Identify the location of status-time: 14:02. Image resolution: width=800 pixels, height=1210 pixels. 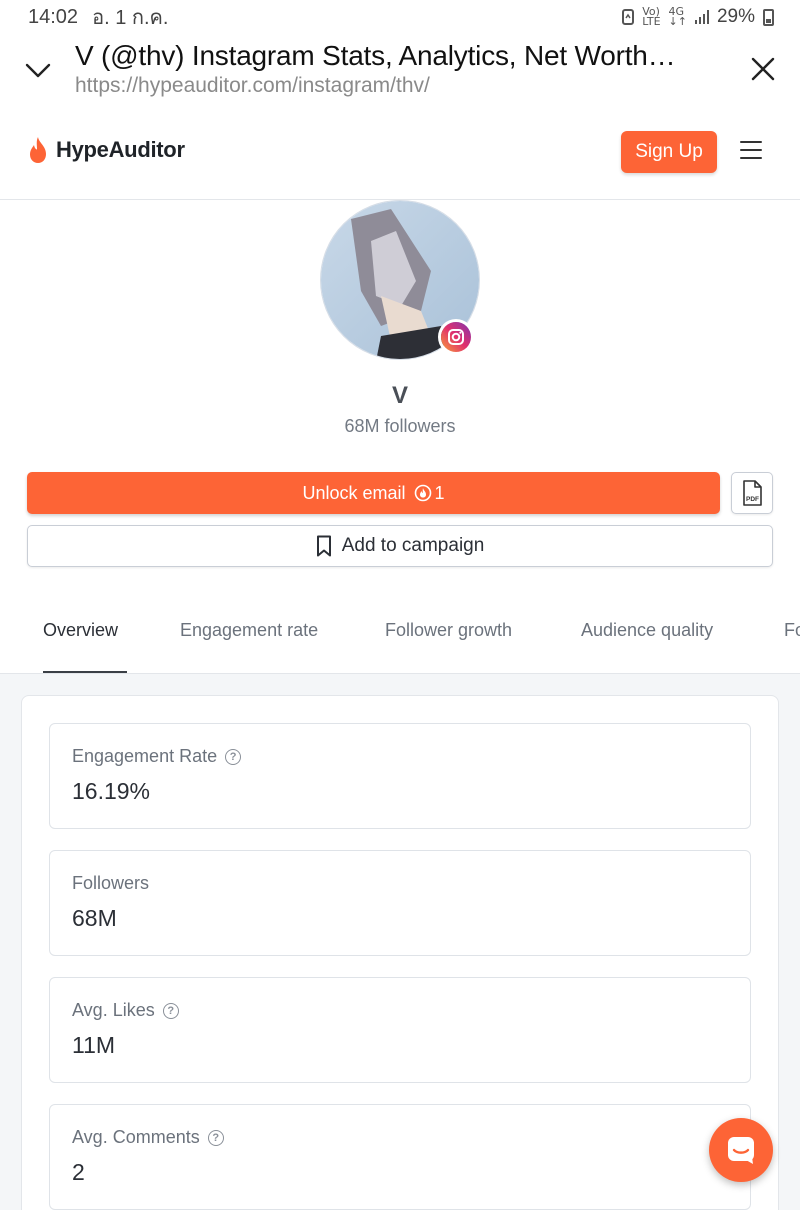
(53, 16).